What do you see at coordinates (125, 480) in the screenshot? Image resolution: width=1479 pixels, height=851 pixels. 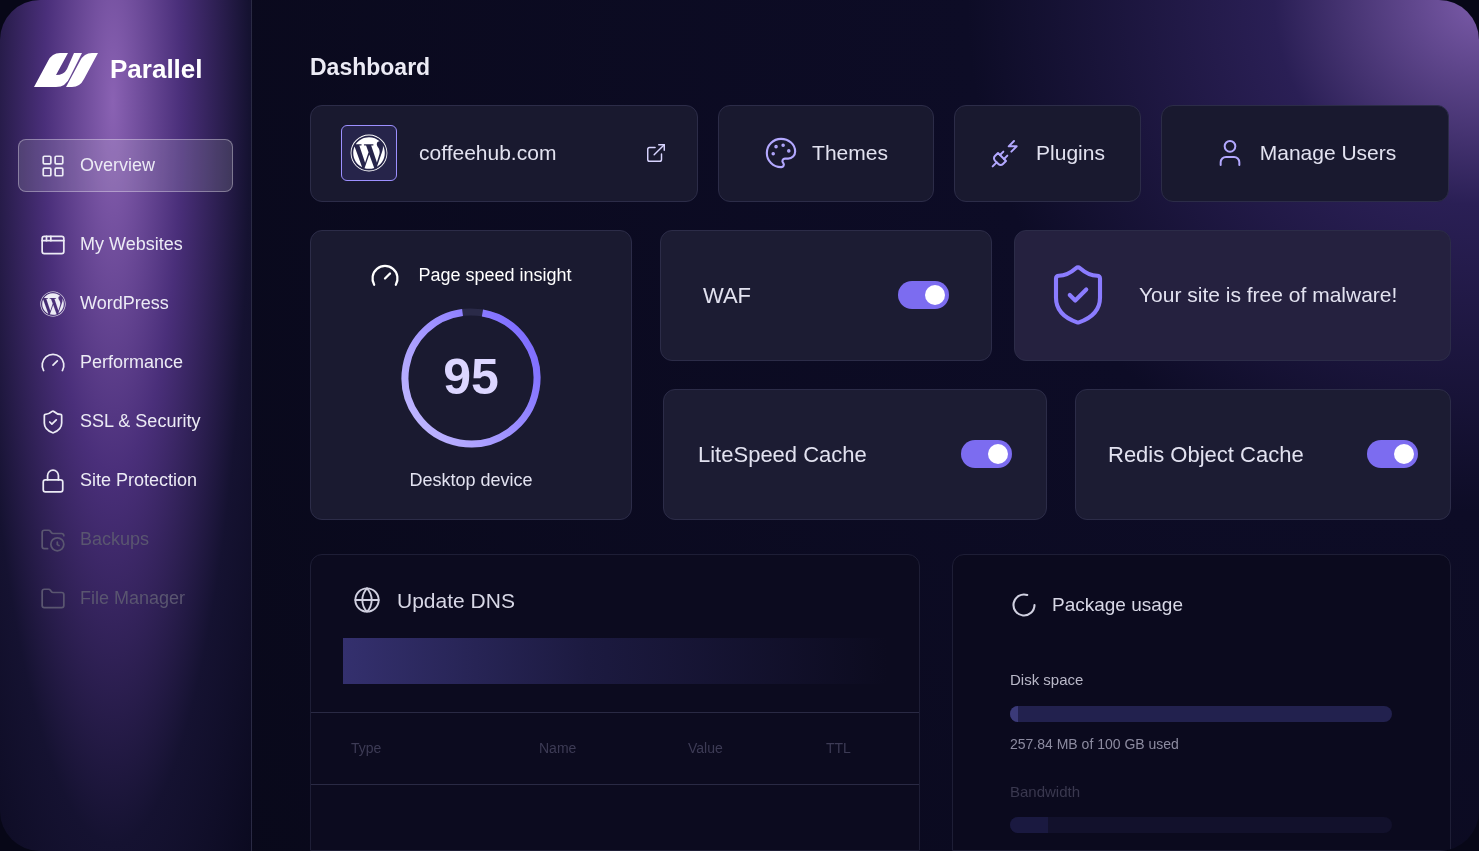 I see `sidebar-item: Site Protection` at bounding box center [125, 480].